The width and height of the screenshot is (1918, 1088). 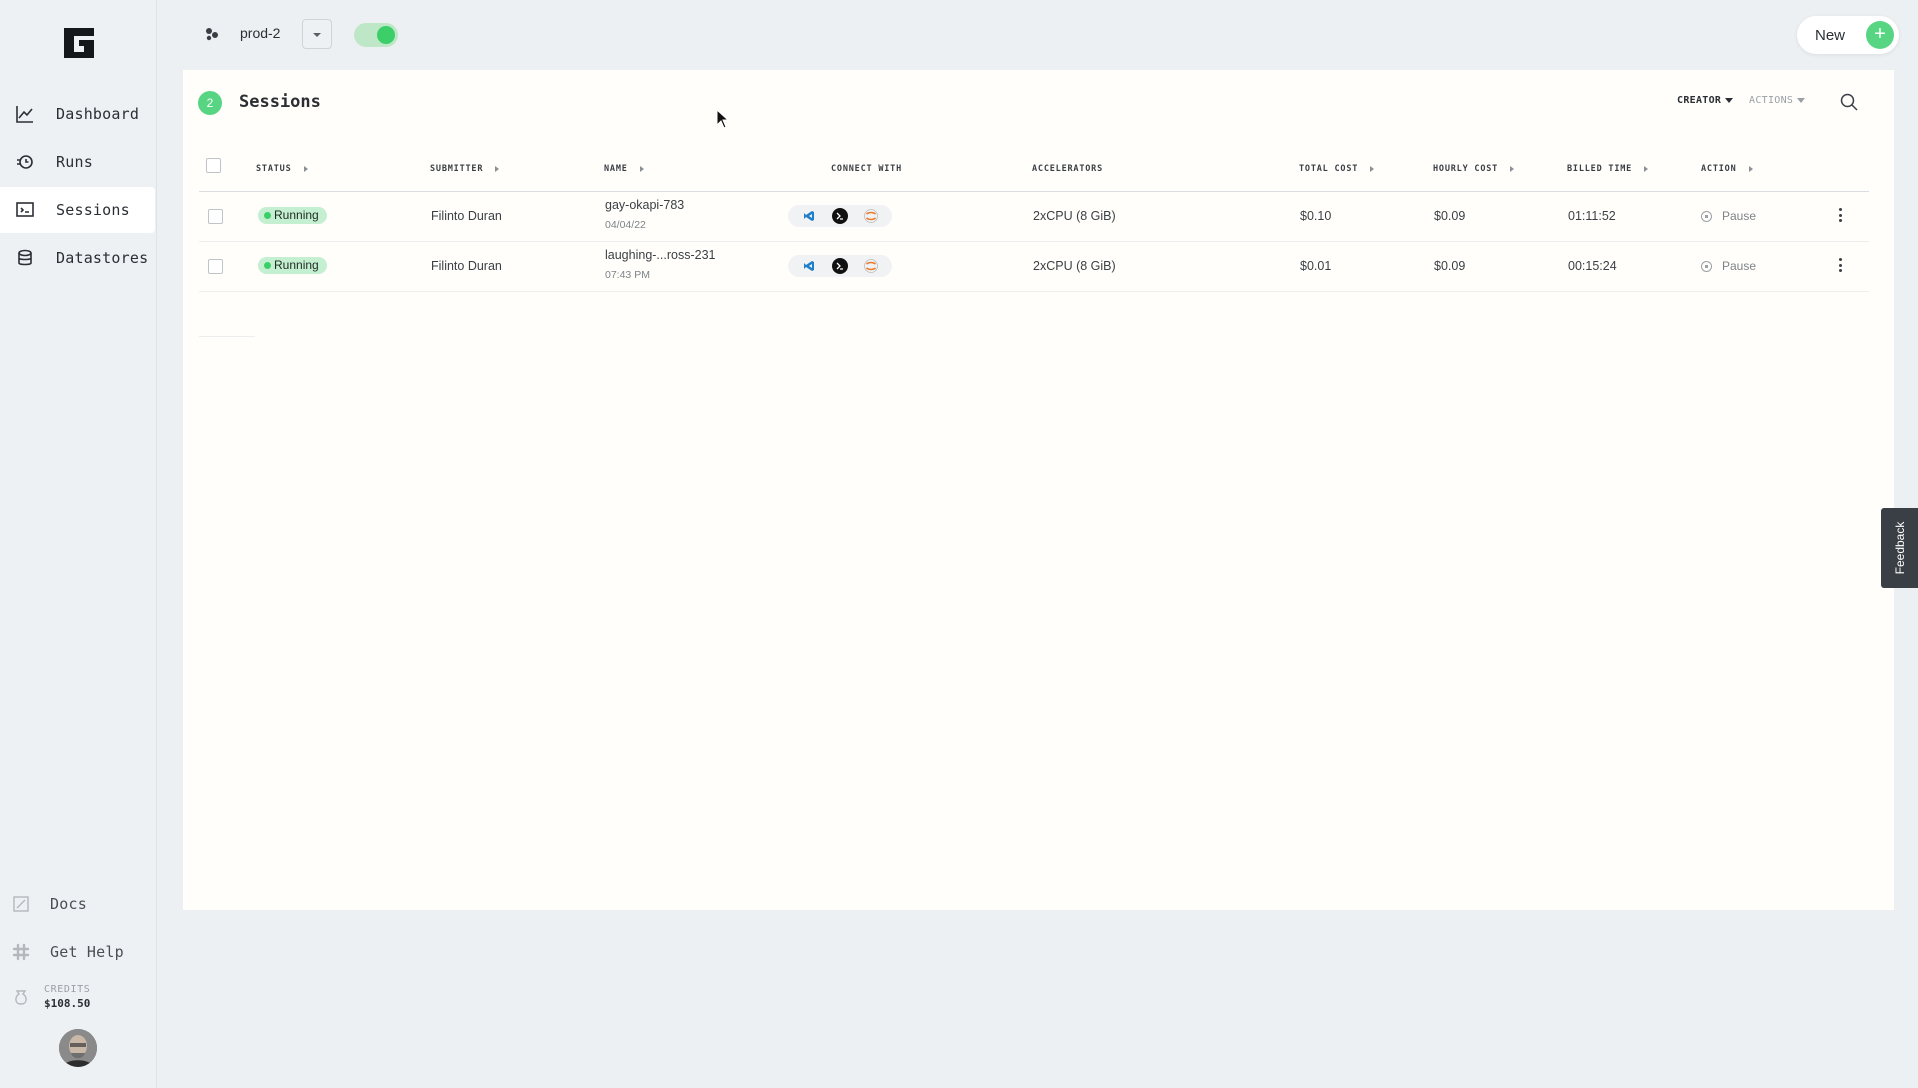 What do you see at coordinates (867, 169) in the screenshot?
I see `column-header-connect-with: CONNECT WITH` at bounding box center [867, 169].